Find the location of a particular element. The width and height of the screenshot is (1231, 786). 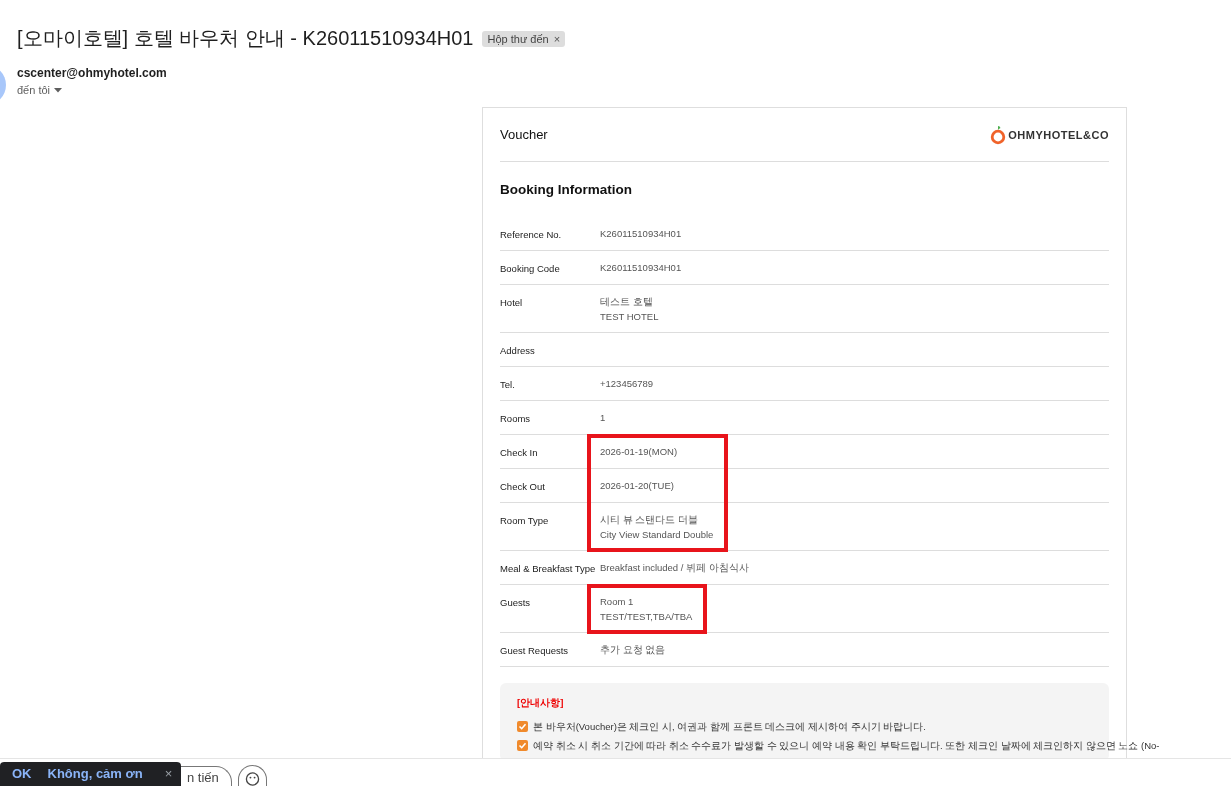

caret-icon is located at coordinates (58, 90).